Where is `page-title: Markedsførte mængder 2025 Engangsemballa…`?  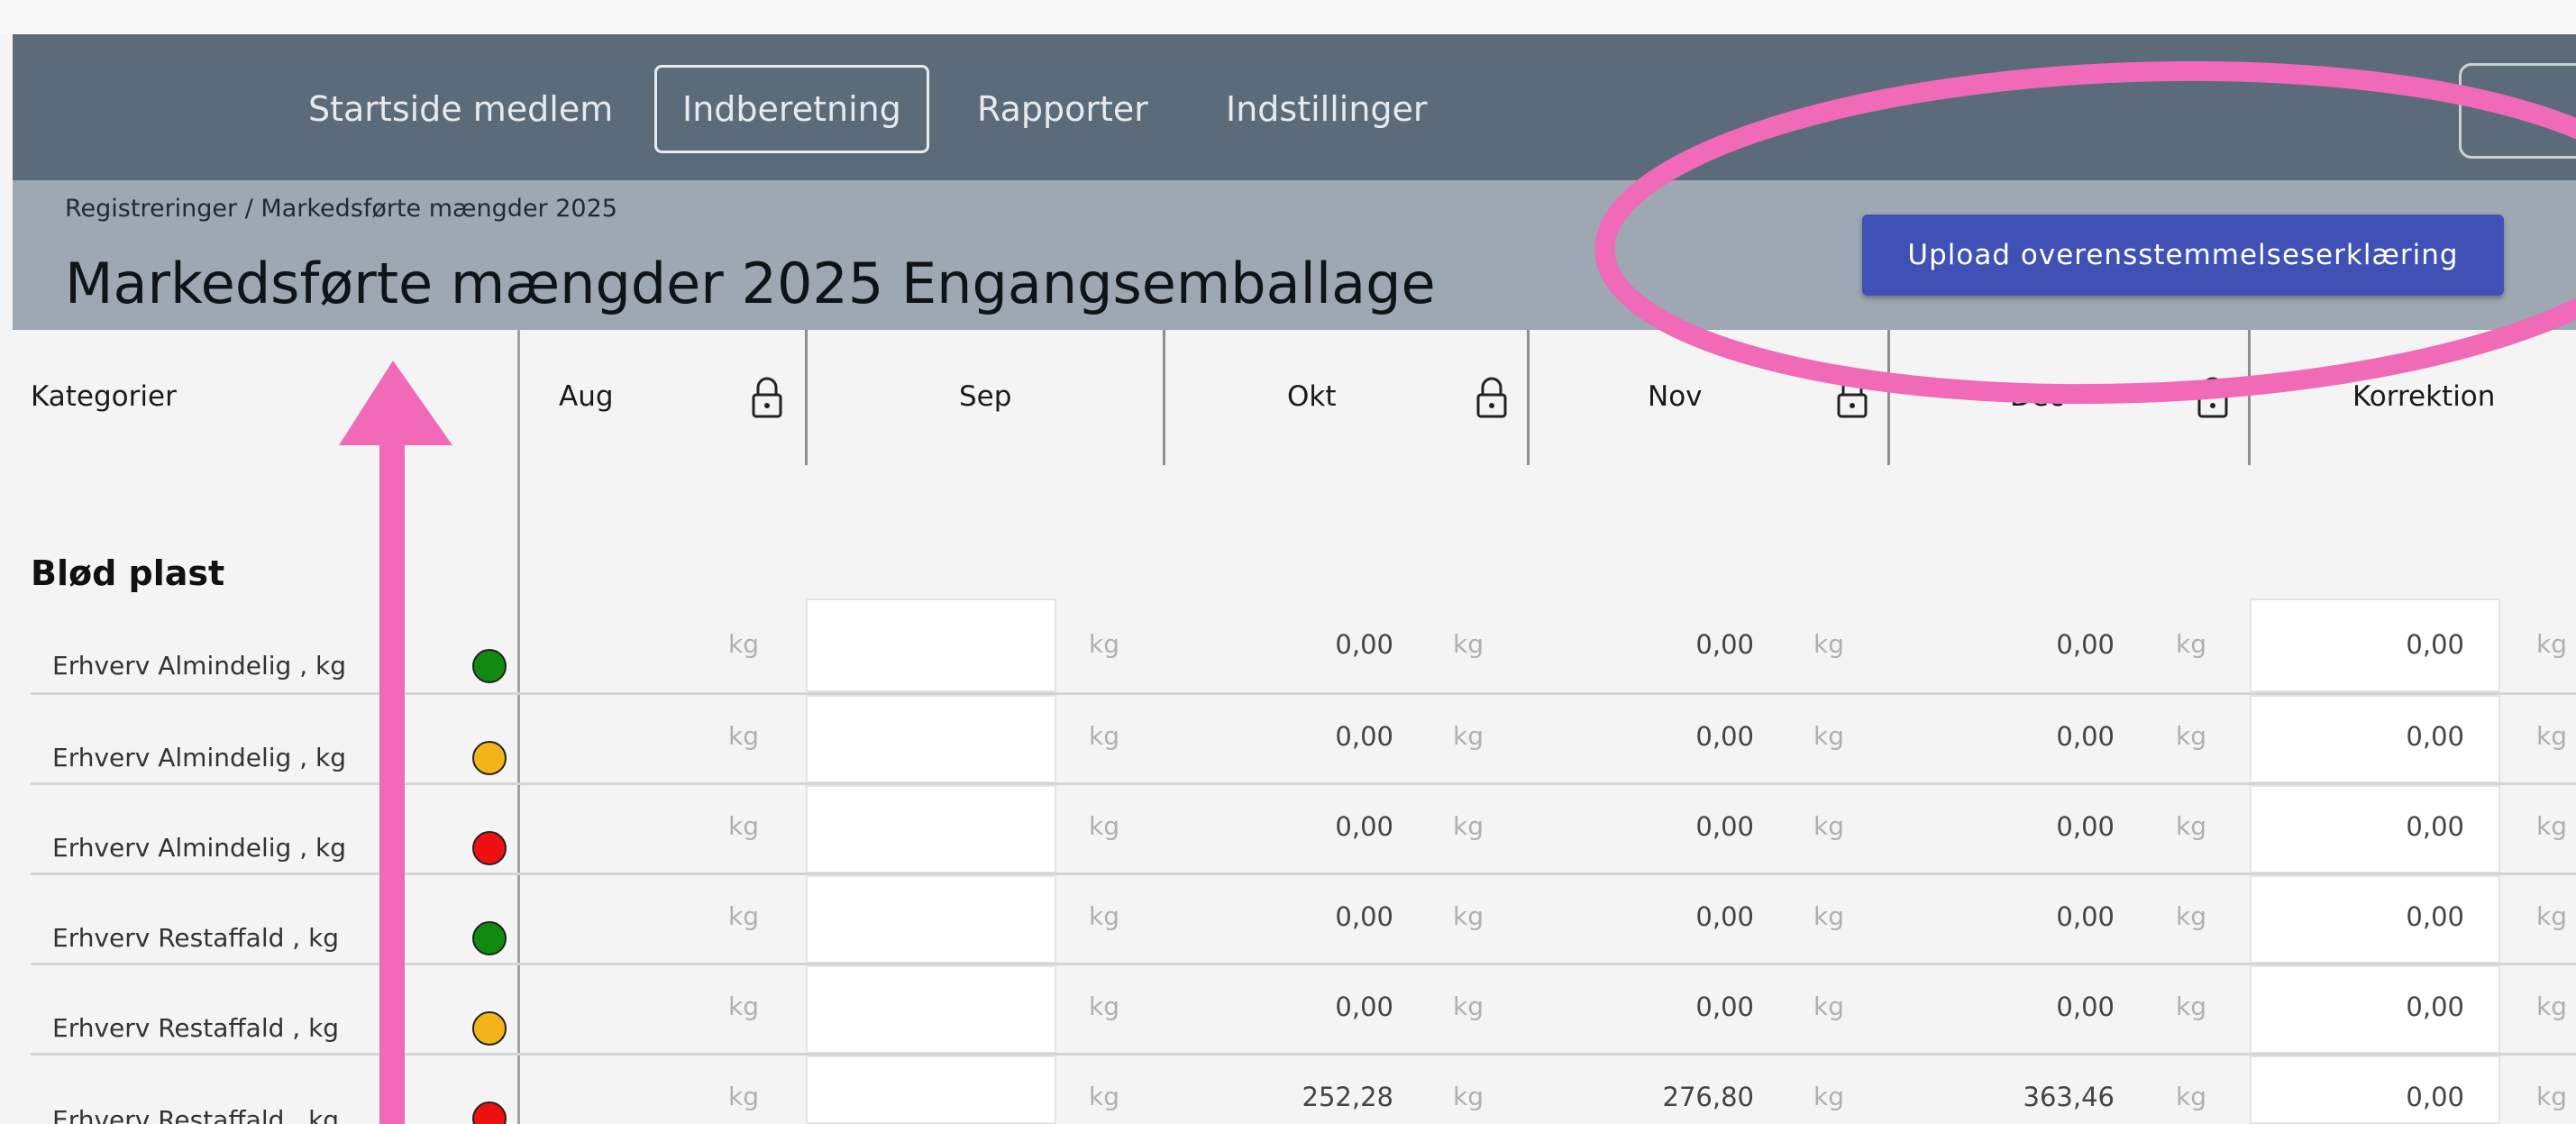 page-title: Markedsførte mængder 2025 Engangsemballa… is located at coordinates (750, 283).